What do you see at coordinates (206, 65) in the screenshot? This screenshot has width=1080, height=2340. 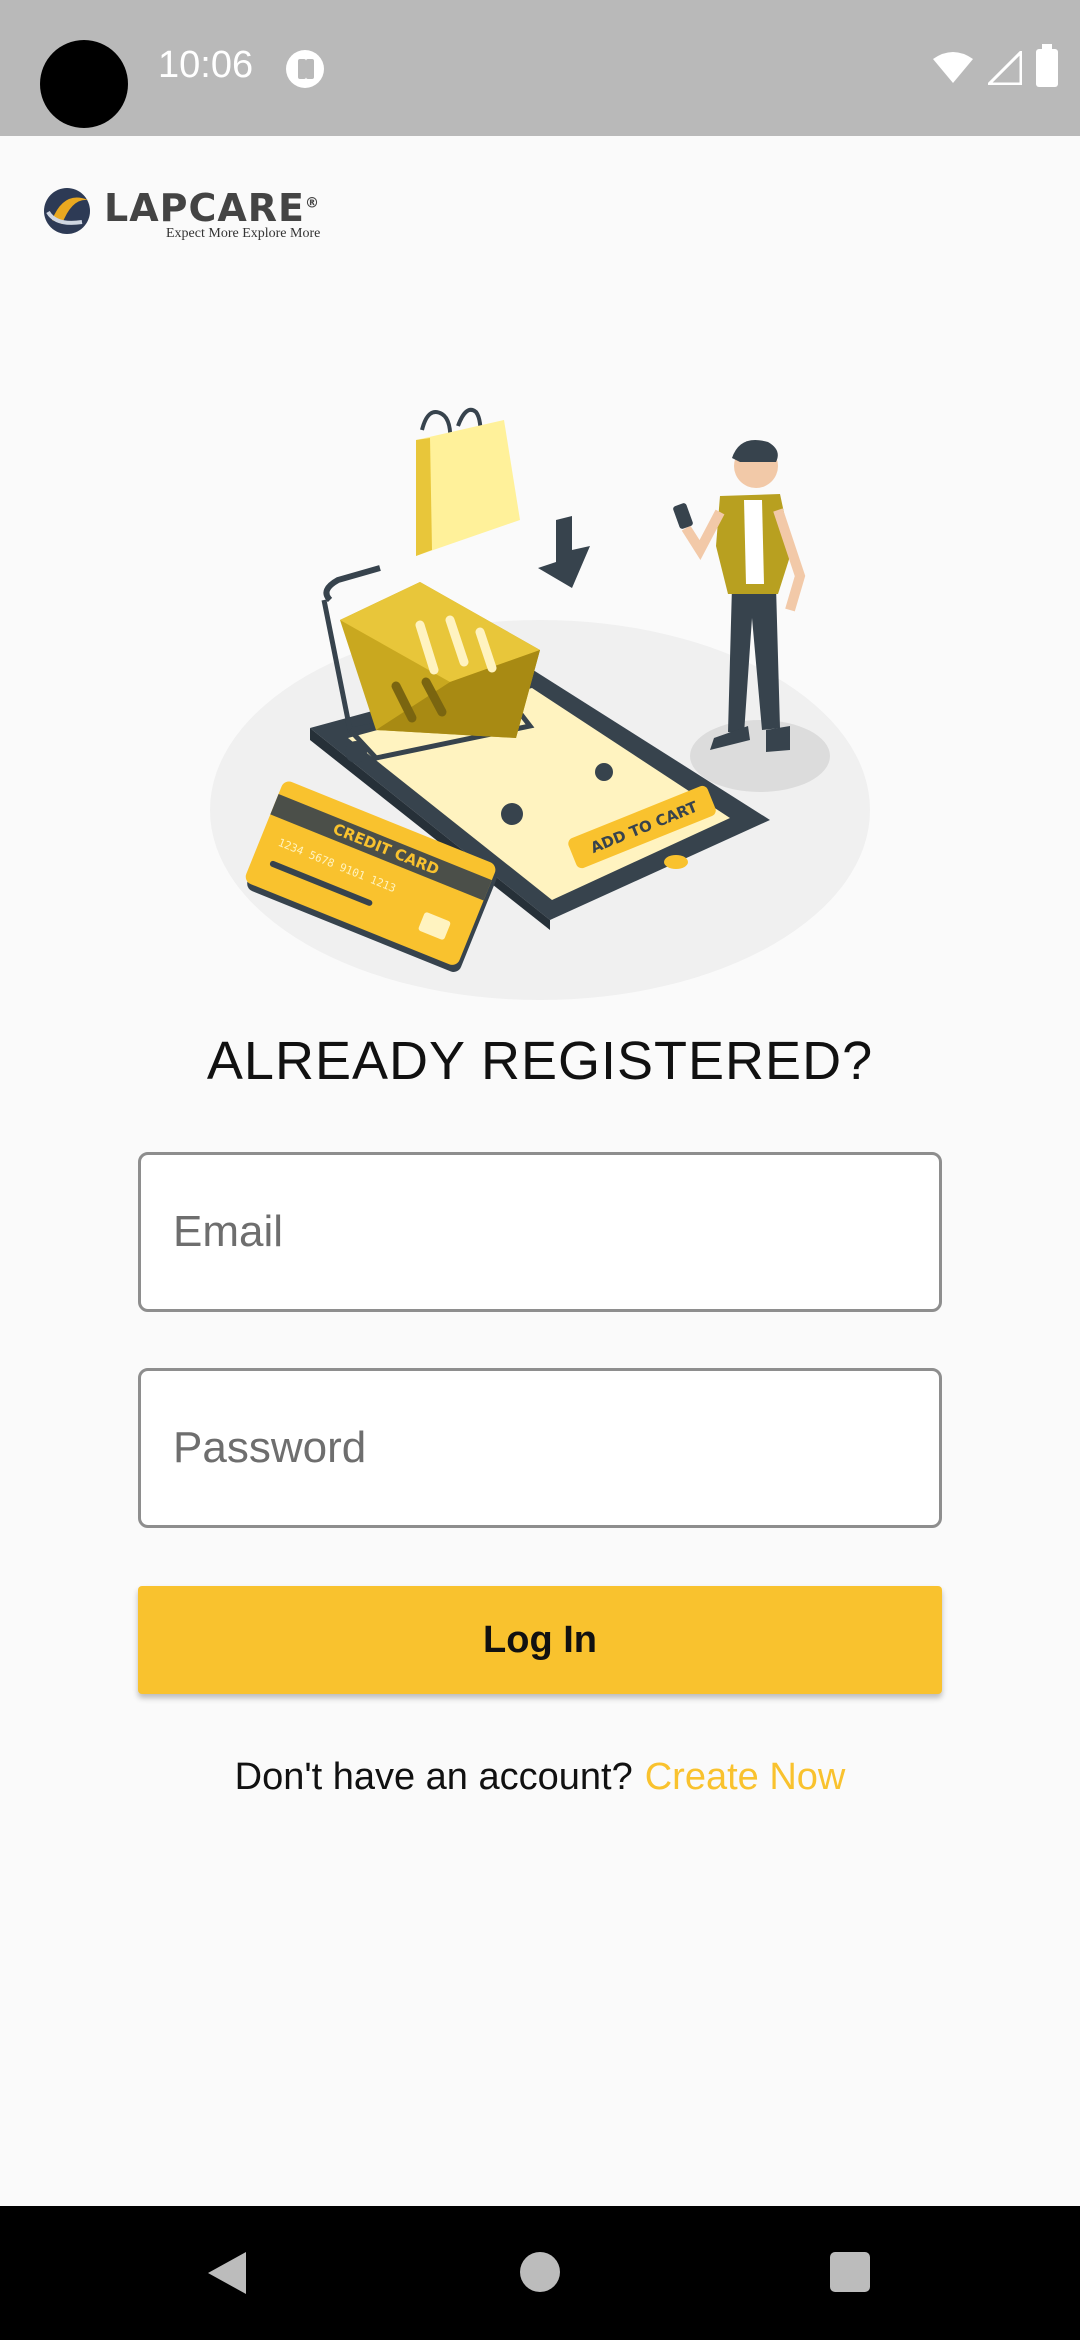 I see `status-time: 10:06` at bounding box center [206, 65].